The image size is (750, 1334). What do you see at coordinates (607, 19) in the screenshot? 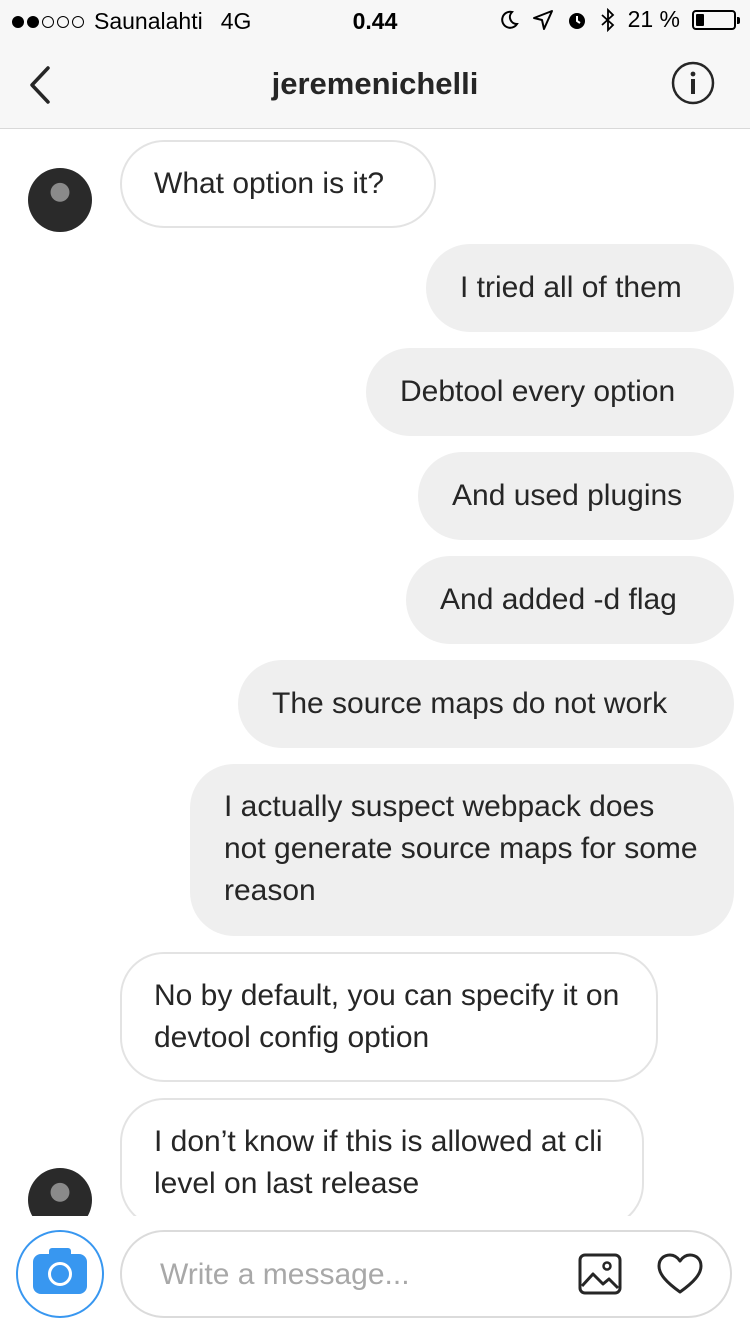
I see `bluetooth-icon` at bounding box center [607, 19].